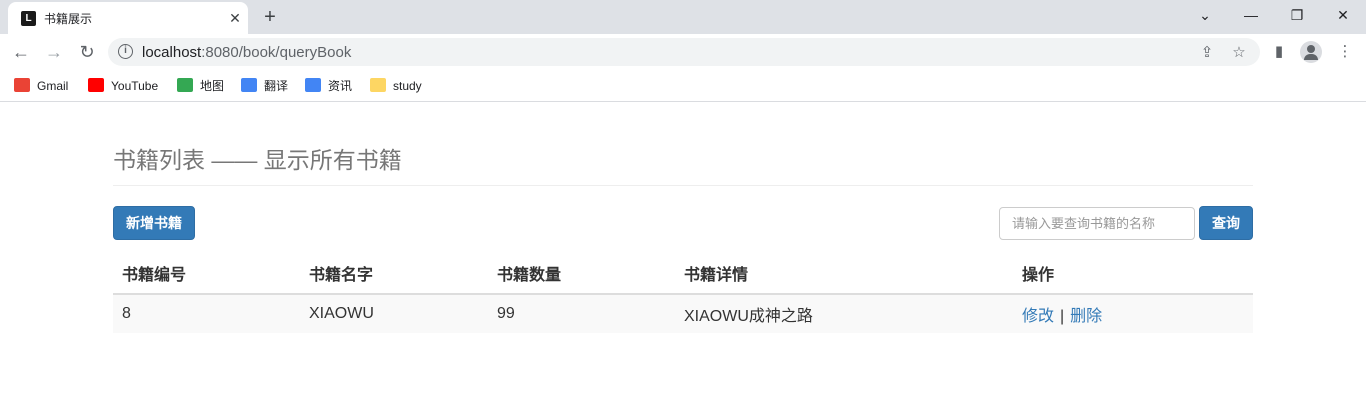 This screenshot has width=1366, height=403. What do you see at coordinates (581, 313) in the screenshot?
I see `cell-book-count: 99` at bounding box center [581, 313].